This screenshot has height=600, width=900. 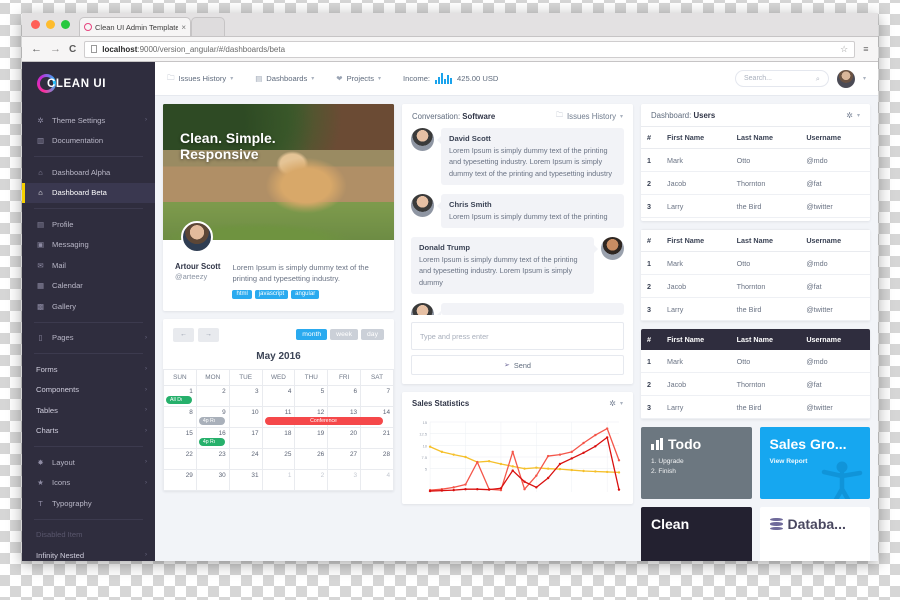 What do you see at coordinates (866, 49) in the screenshot?
I see `browser-menu-icon: ≡` at bounding box center [866, 49].